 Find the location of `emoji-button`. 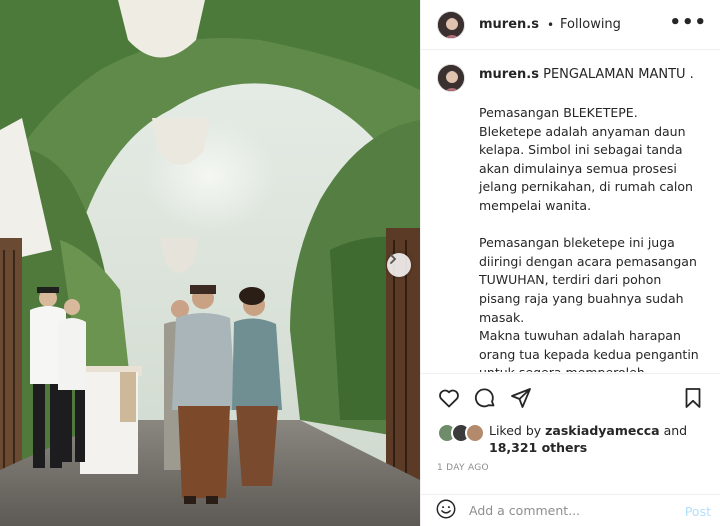

emoji-button is located at coordinates (446, 511).